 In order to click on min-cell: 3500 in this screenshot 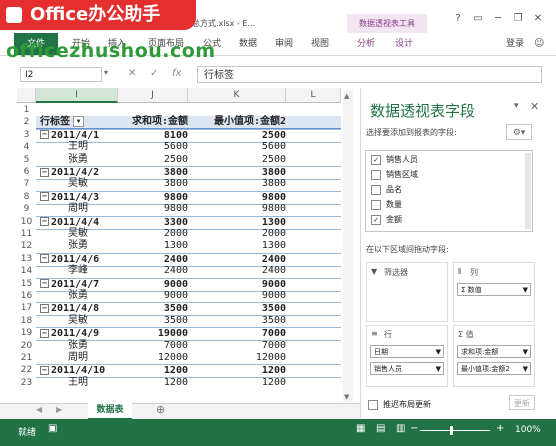, I will do `click(237, 321)`.